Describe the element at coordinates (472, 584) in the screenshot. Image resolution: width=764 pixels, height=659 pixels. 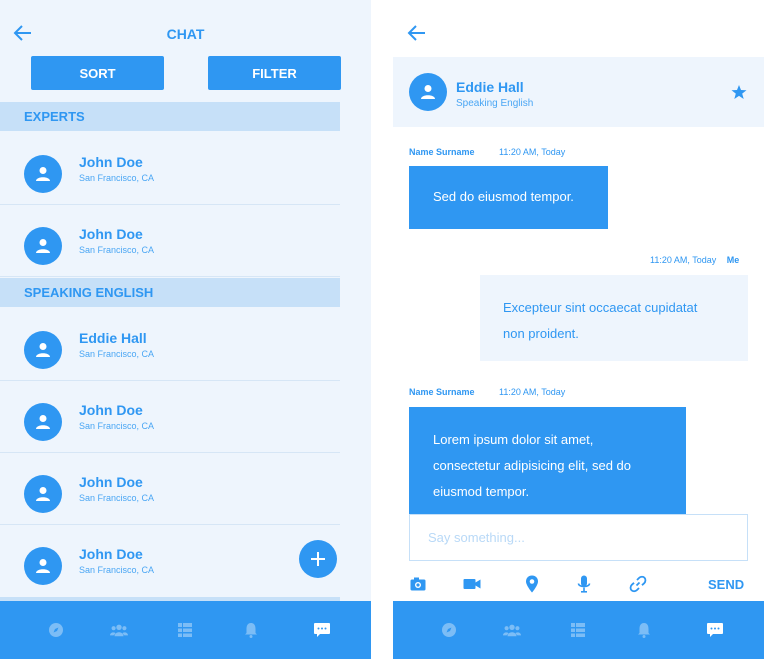
I see `video-icon` at that location.